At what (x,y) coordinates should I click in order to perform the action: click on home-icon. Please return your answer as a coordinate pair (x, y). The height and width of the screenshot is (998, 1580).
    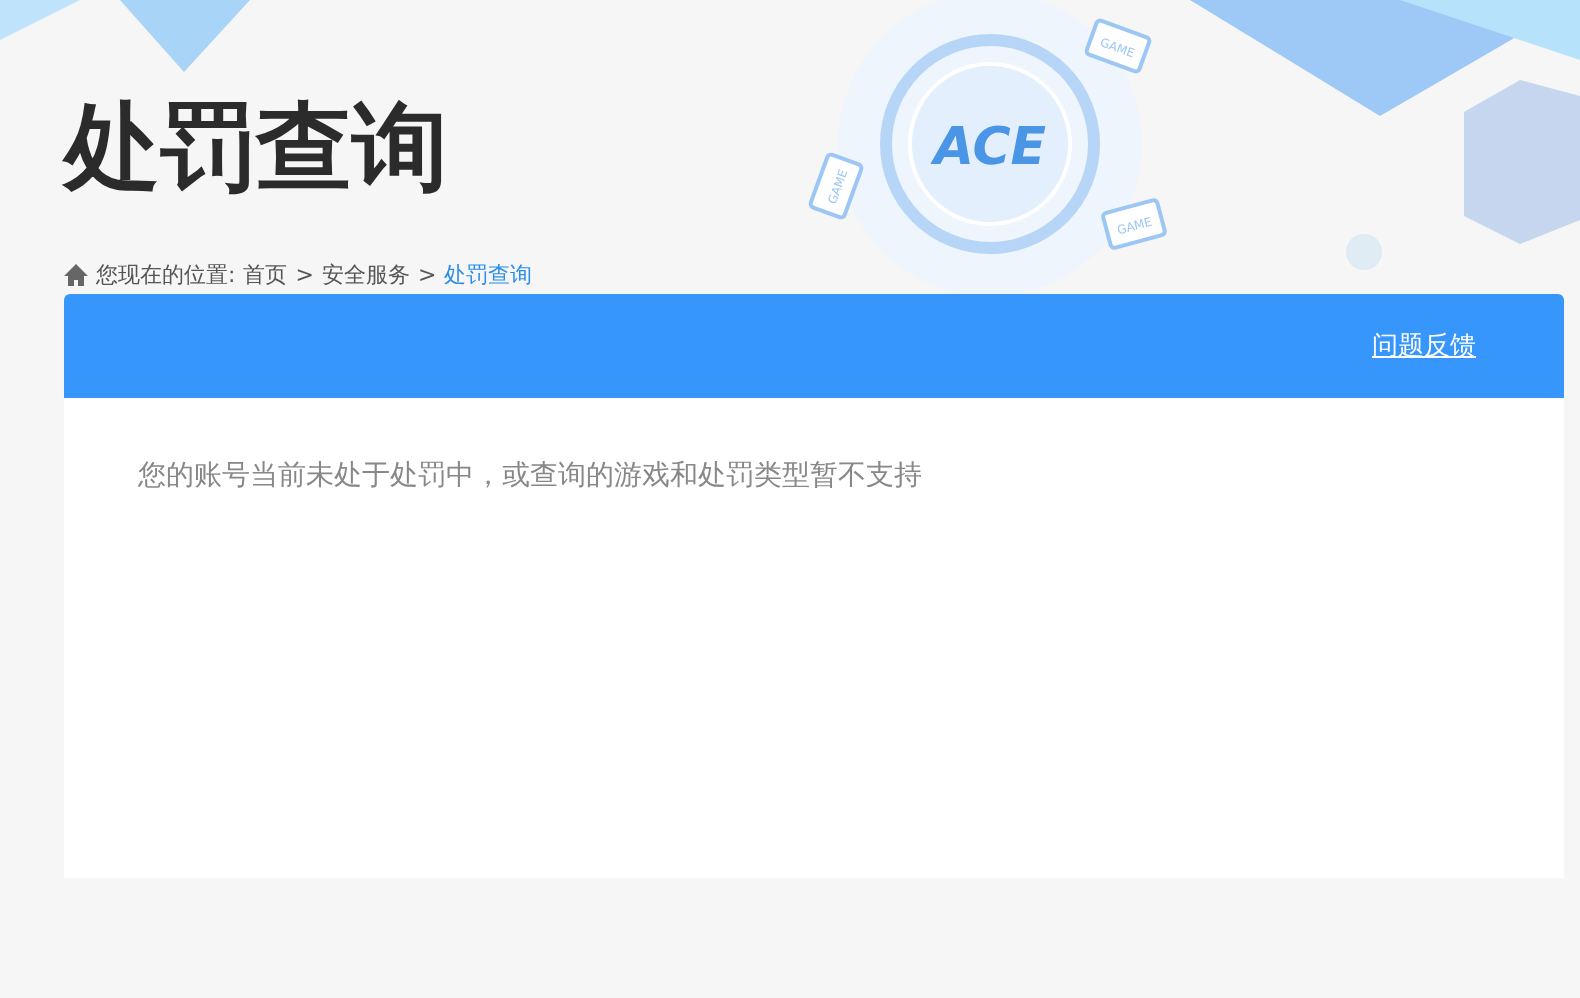
    Looking at the image, I should click on (76, 274).